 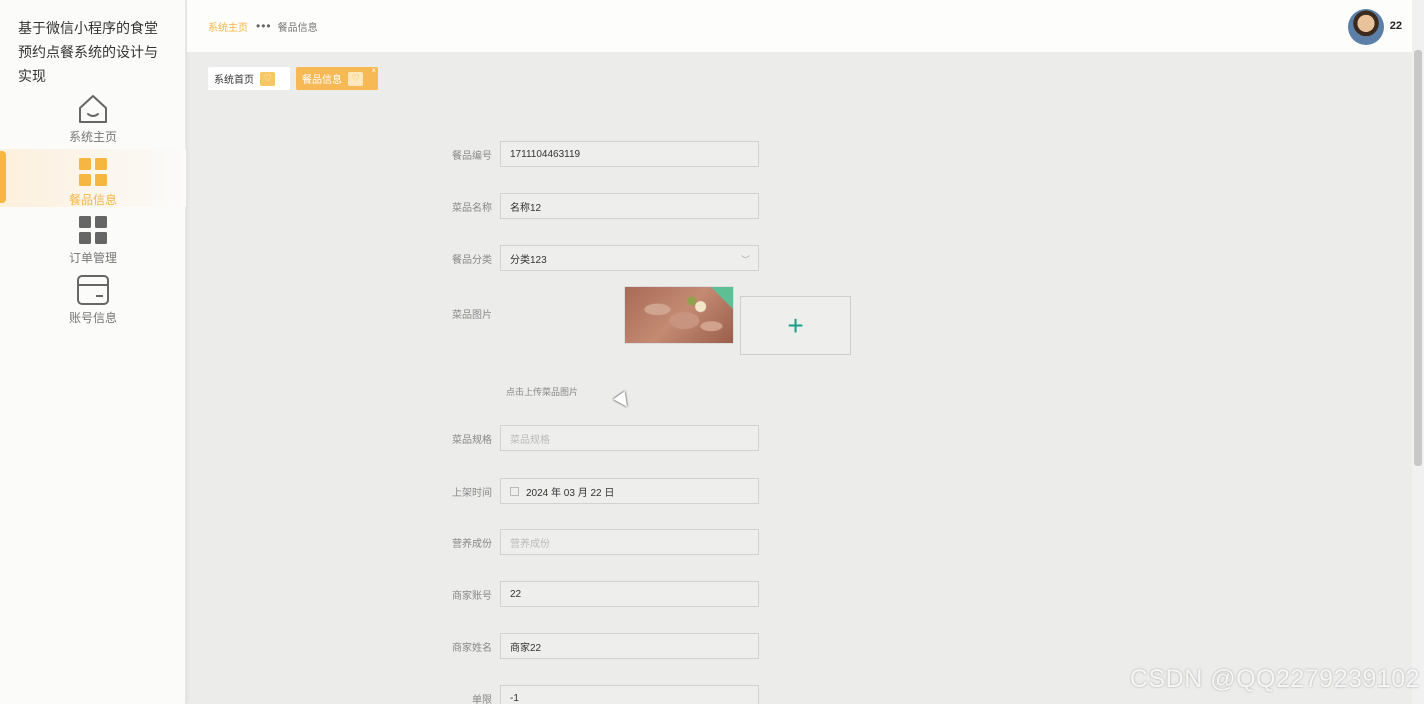 I want to click on scrollbar-thumb, so click(x=1418, y=258).